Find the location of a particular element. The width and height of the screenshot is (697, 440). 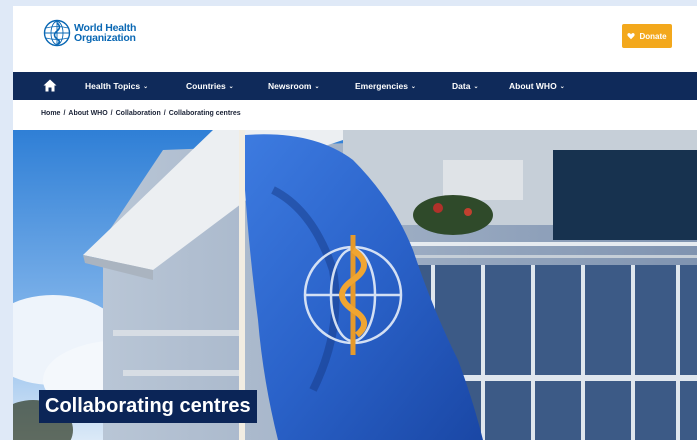

nav-label: Newsroom is located at coordinates (290, 86).